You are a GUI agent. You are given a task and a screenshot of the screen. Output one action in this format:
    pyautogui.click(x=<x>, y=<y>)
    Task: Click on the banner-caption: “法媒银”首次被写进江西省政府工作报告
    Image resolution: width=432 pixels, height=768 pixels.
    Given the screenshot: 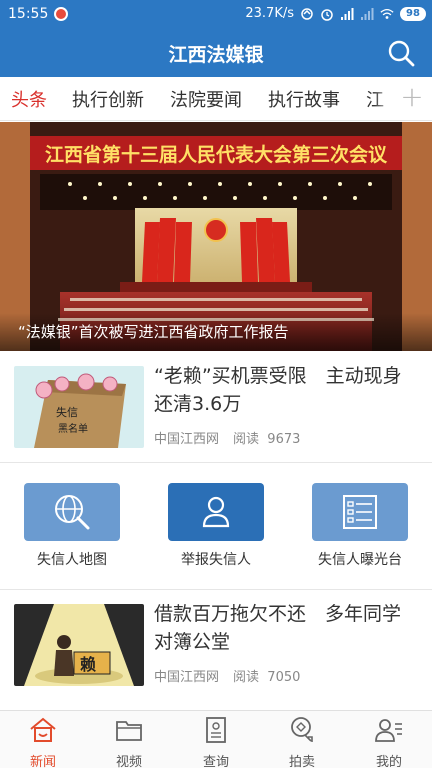 What is the action you would take?
    pyautogui.click(x=153, y=332)
    